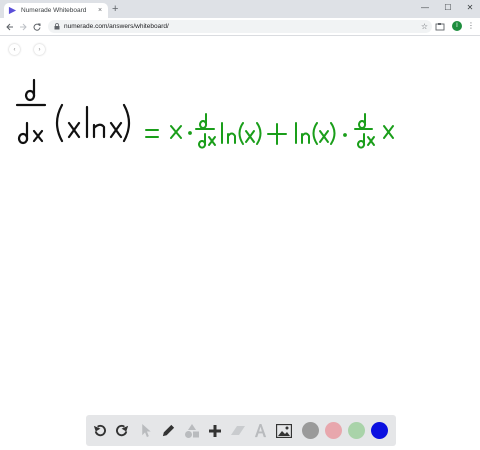 Image resolution: width=480 pixels, height=450 pixels. I want to click on tab-strip: Numerade Whiteboard × + — ☐ ✕, so click(240, 9).